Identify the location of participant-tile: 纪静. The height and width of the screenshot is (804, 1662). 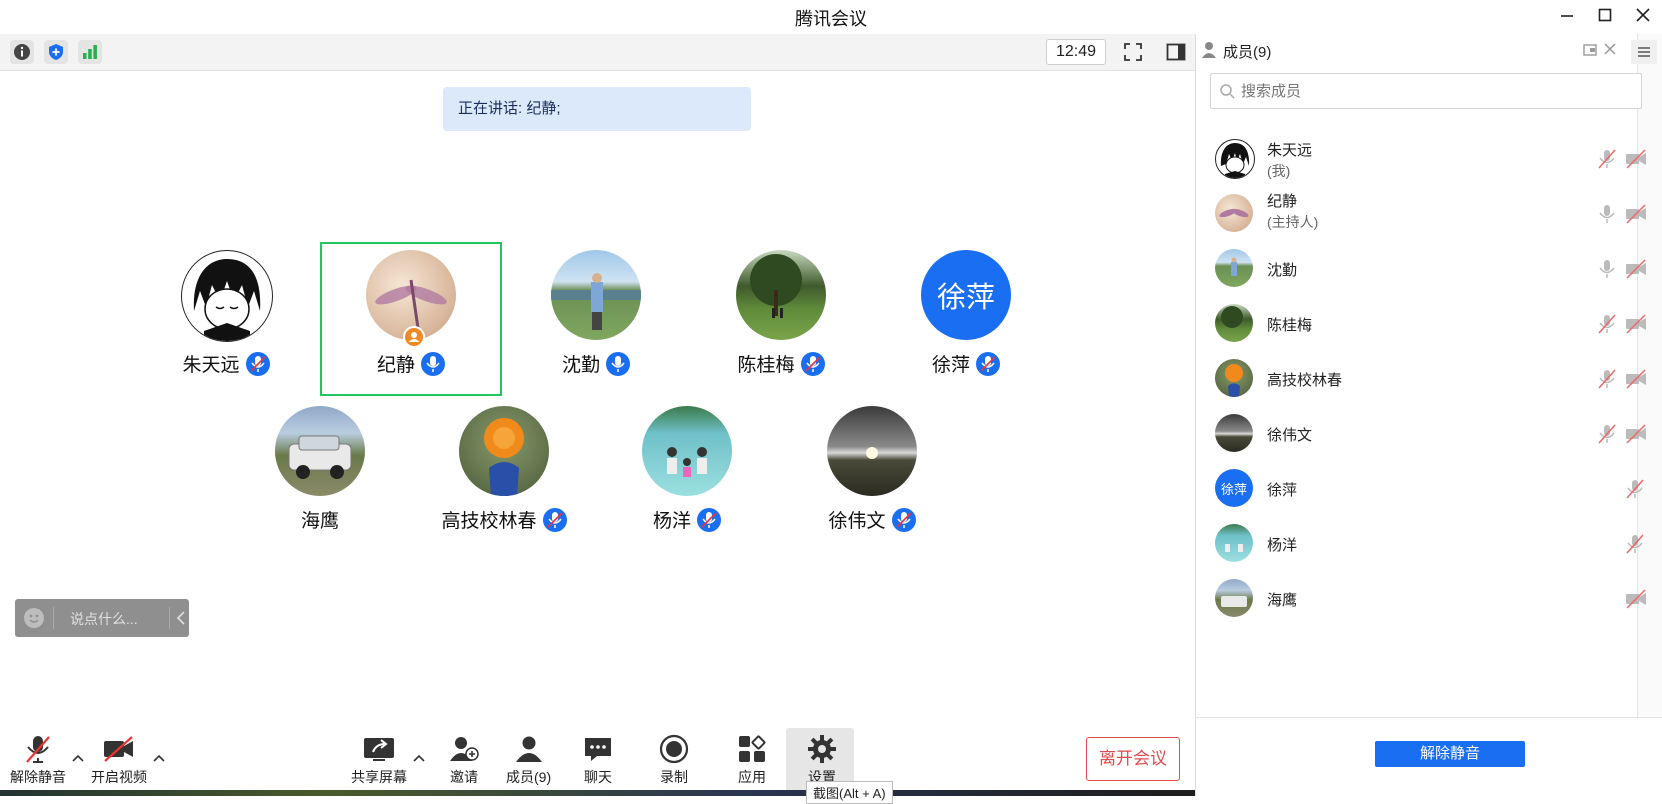
(411, 323).